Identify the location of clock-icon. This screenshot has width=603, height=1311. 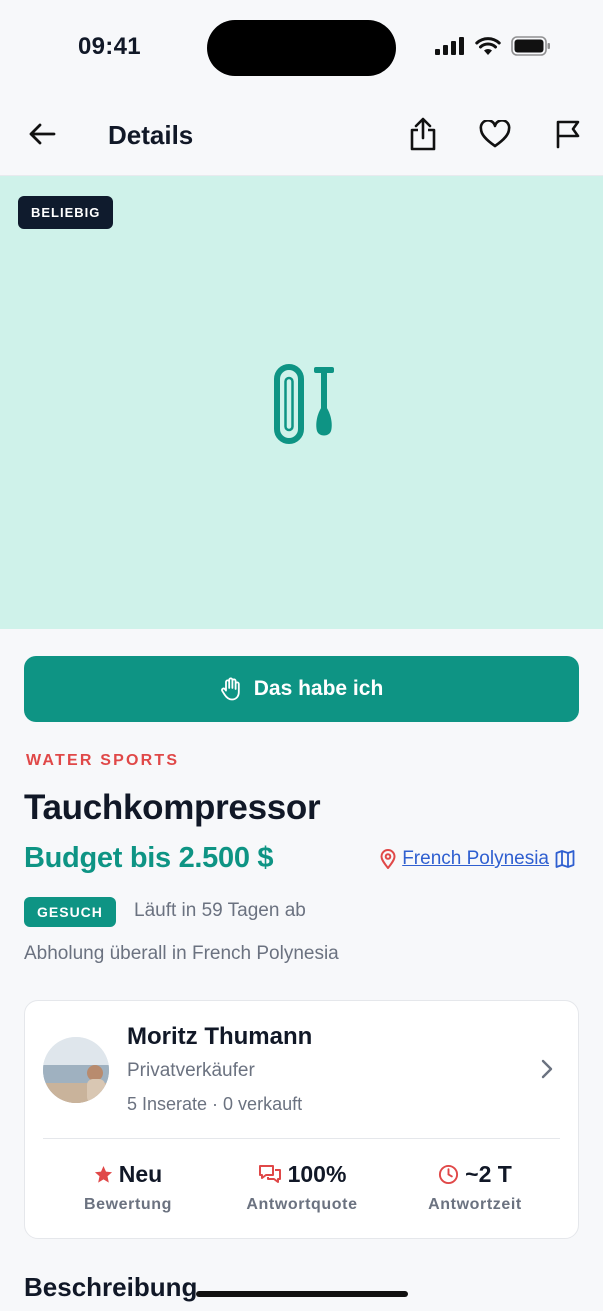
(449, 1174).